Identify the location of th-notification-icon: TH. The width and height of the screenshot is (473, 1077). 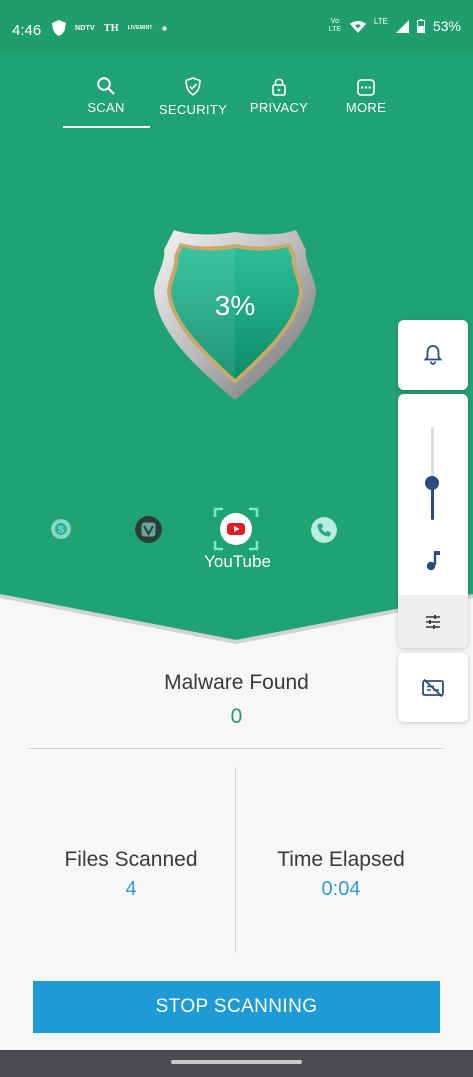
(111, 28).